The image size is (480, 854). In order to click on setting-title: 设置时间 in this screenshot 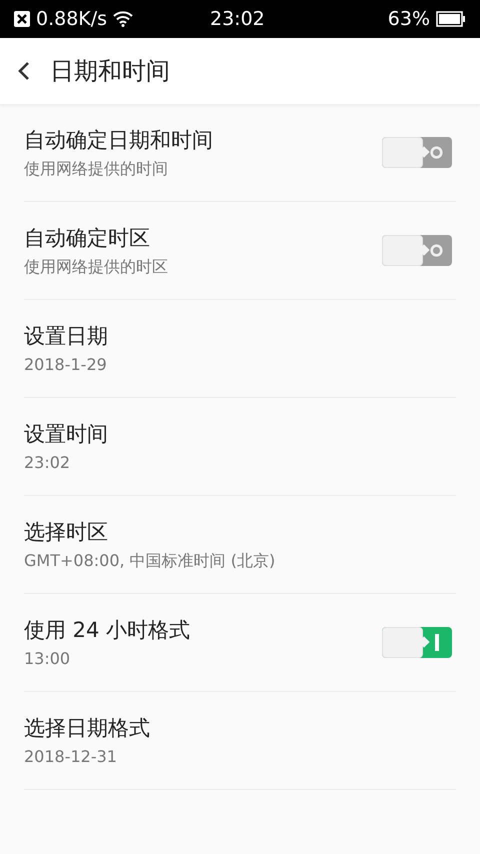, I will do `click(66, 434)`.